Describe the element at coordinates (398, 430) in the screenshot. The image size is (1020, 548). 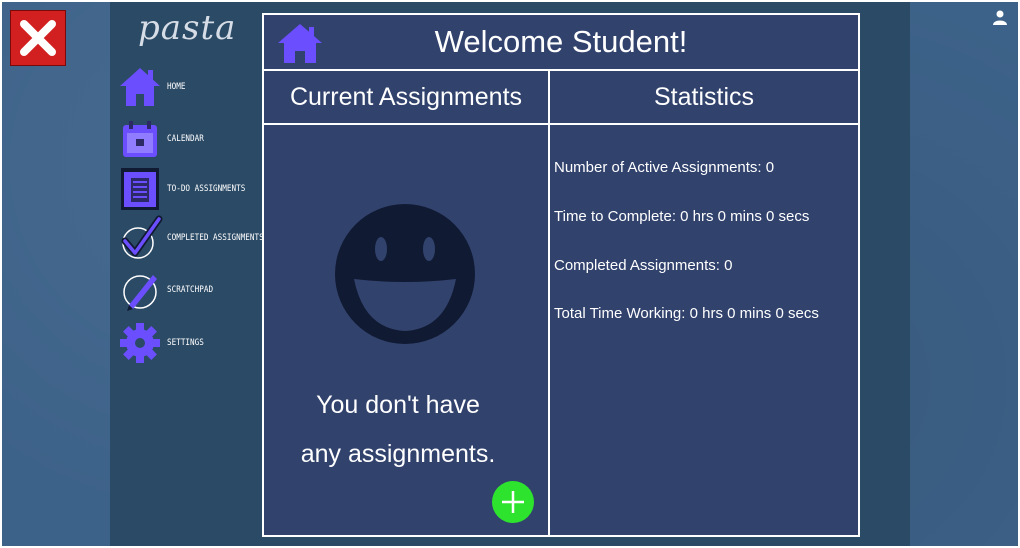
I see `empty-state-message: You don't have any assignments.` at that location.